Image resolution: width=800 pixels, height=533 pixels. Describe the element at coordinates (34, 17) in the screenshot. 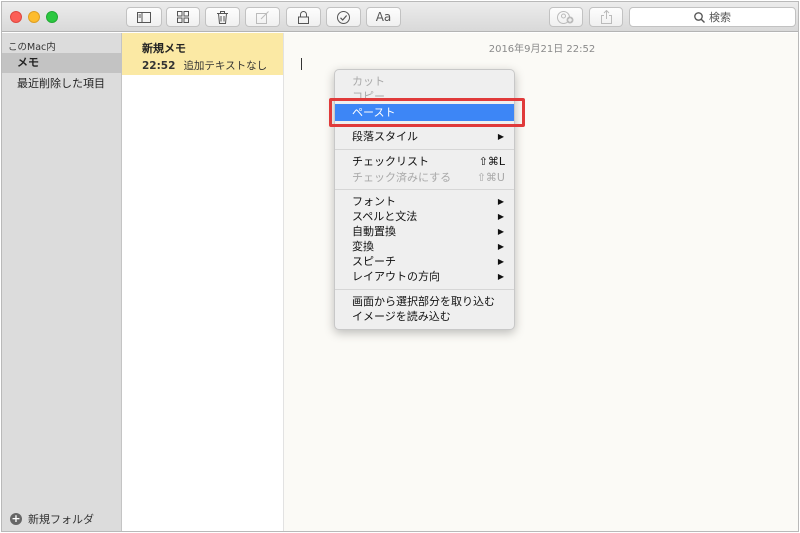

I see `minimize-button` at that location.